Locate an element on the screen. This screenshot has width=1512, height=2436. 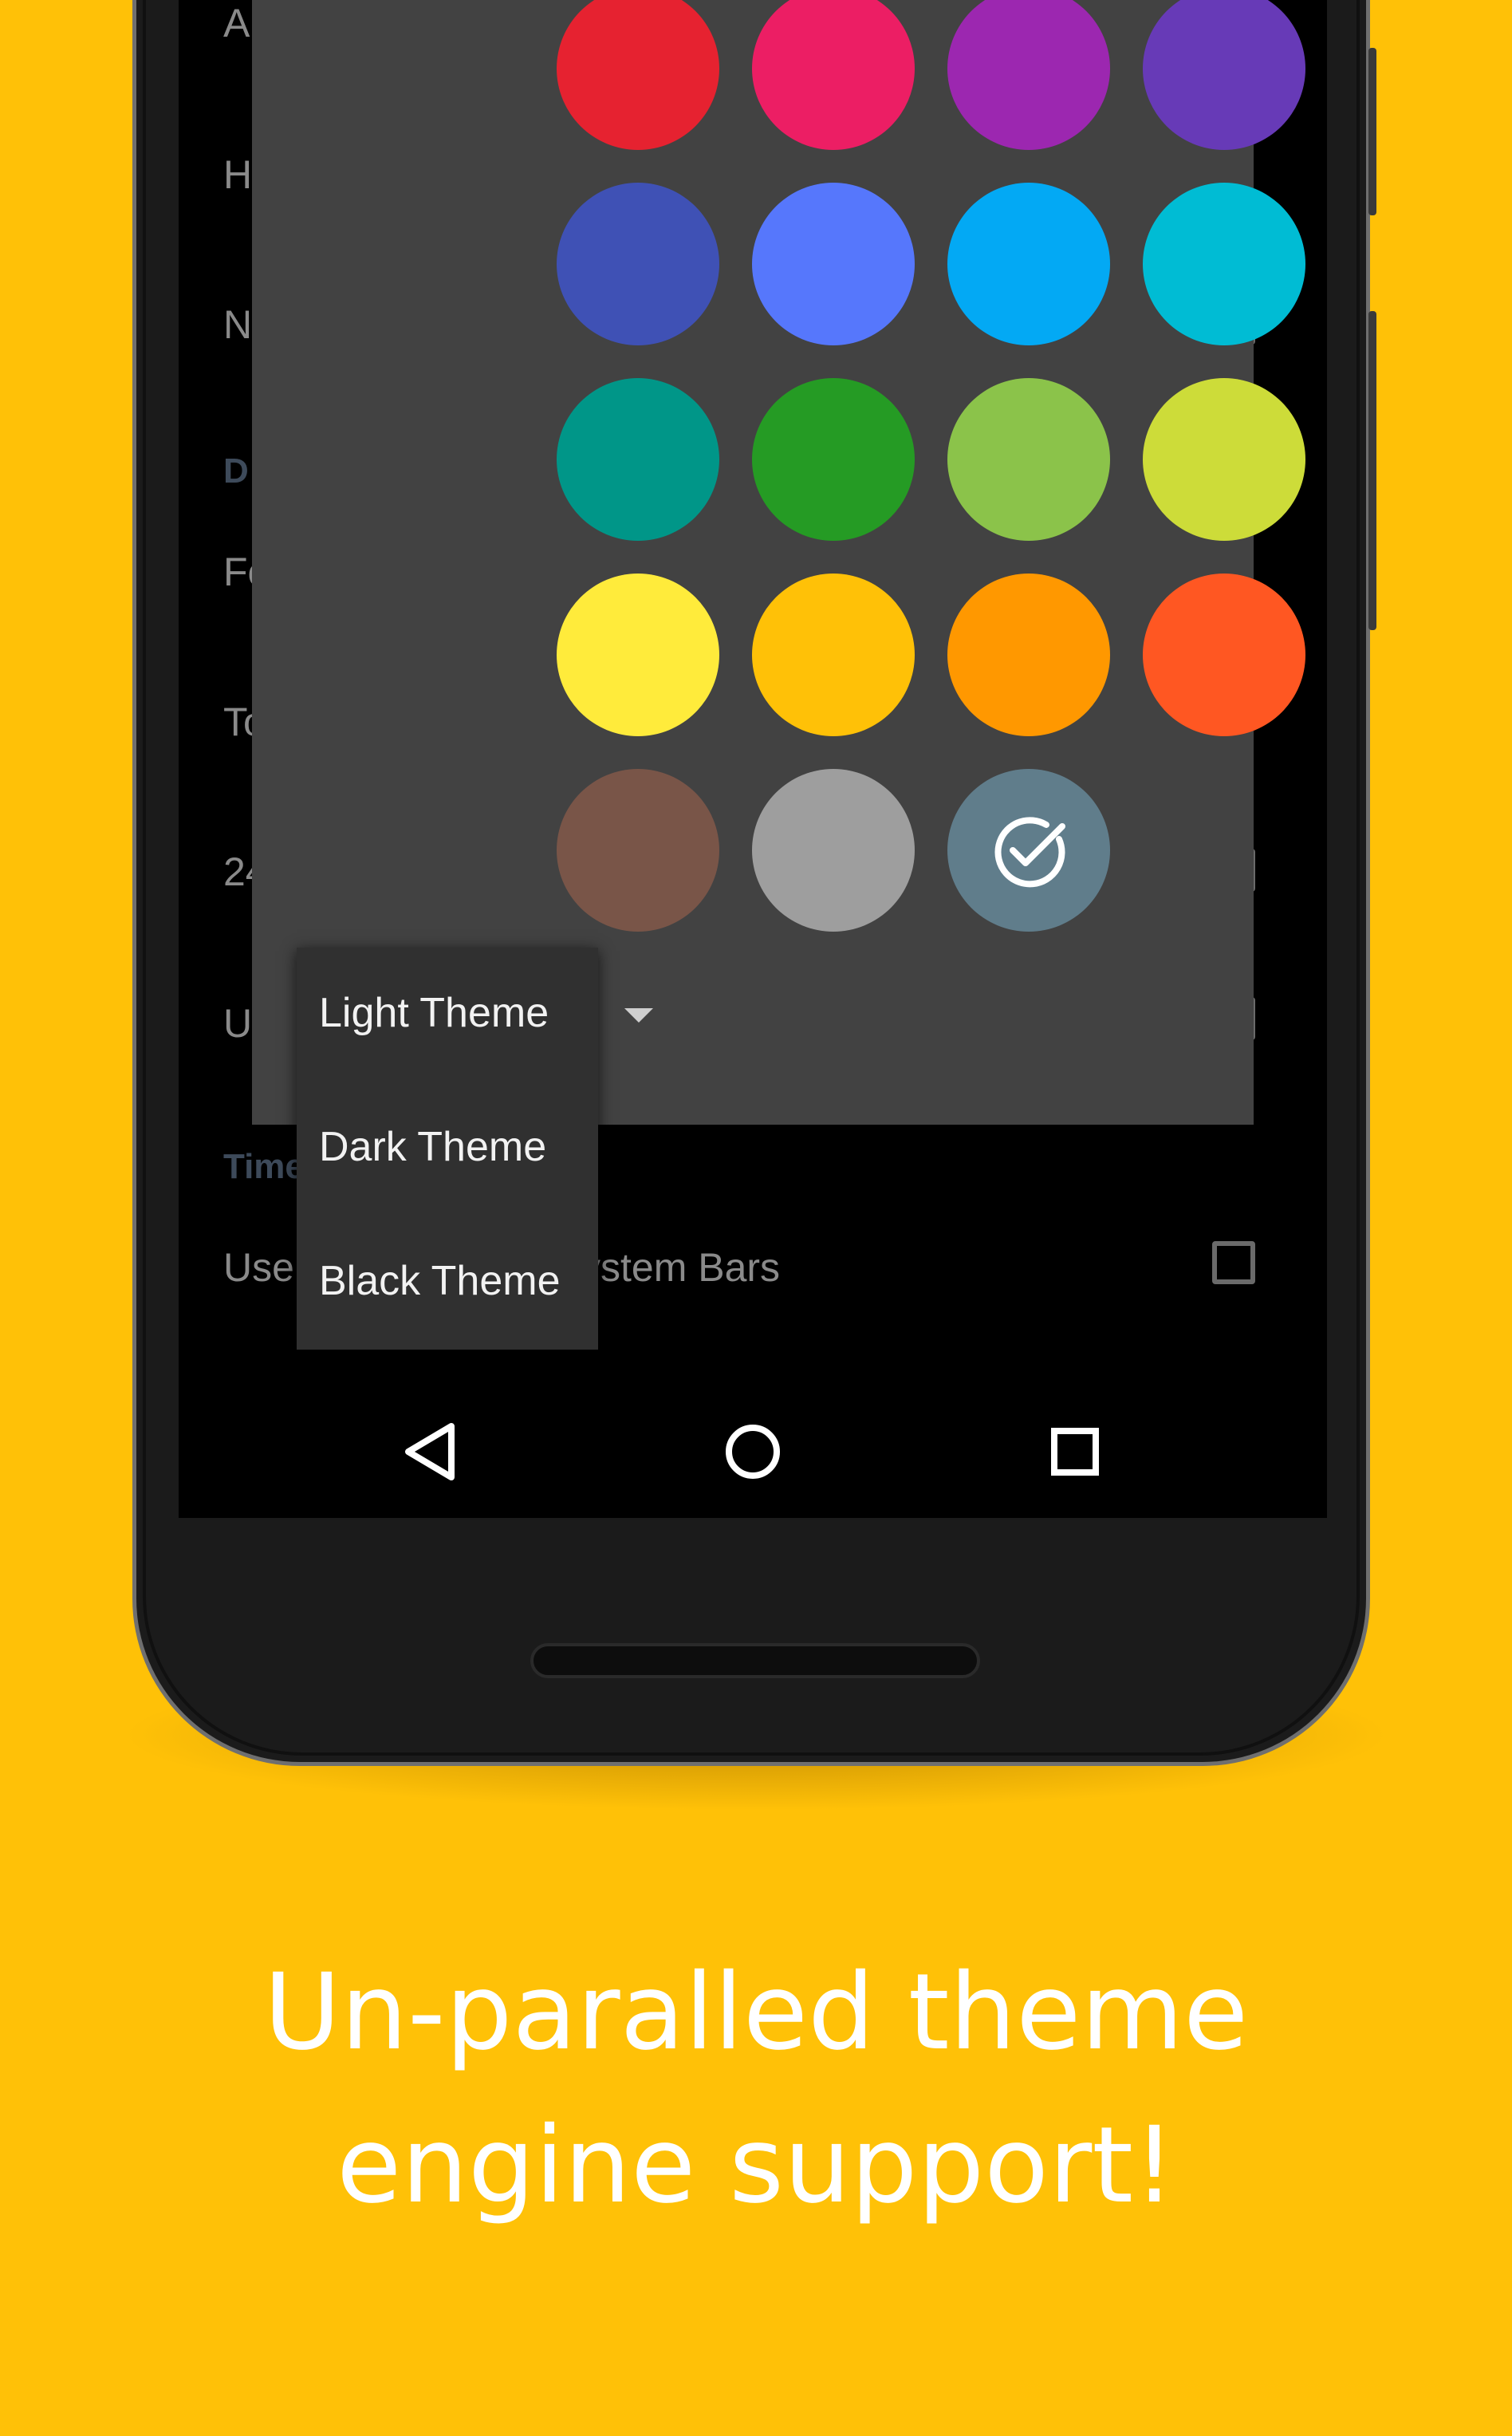
setting-row-label: H is located at coordinates (237, 175).